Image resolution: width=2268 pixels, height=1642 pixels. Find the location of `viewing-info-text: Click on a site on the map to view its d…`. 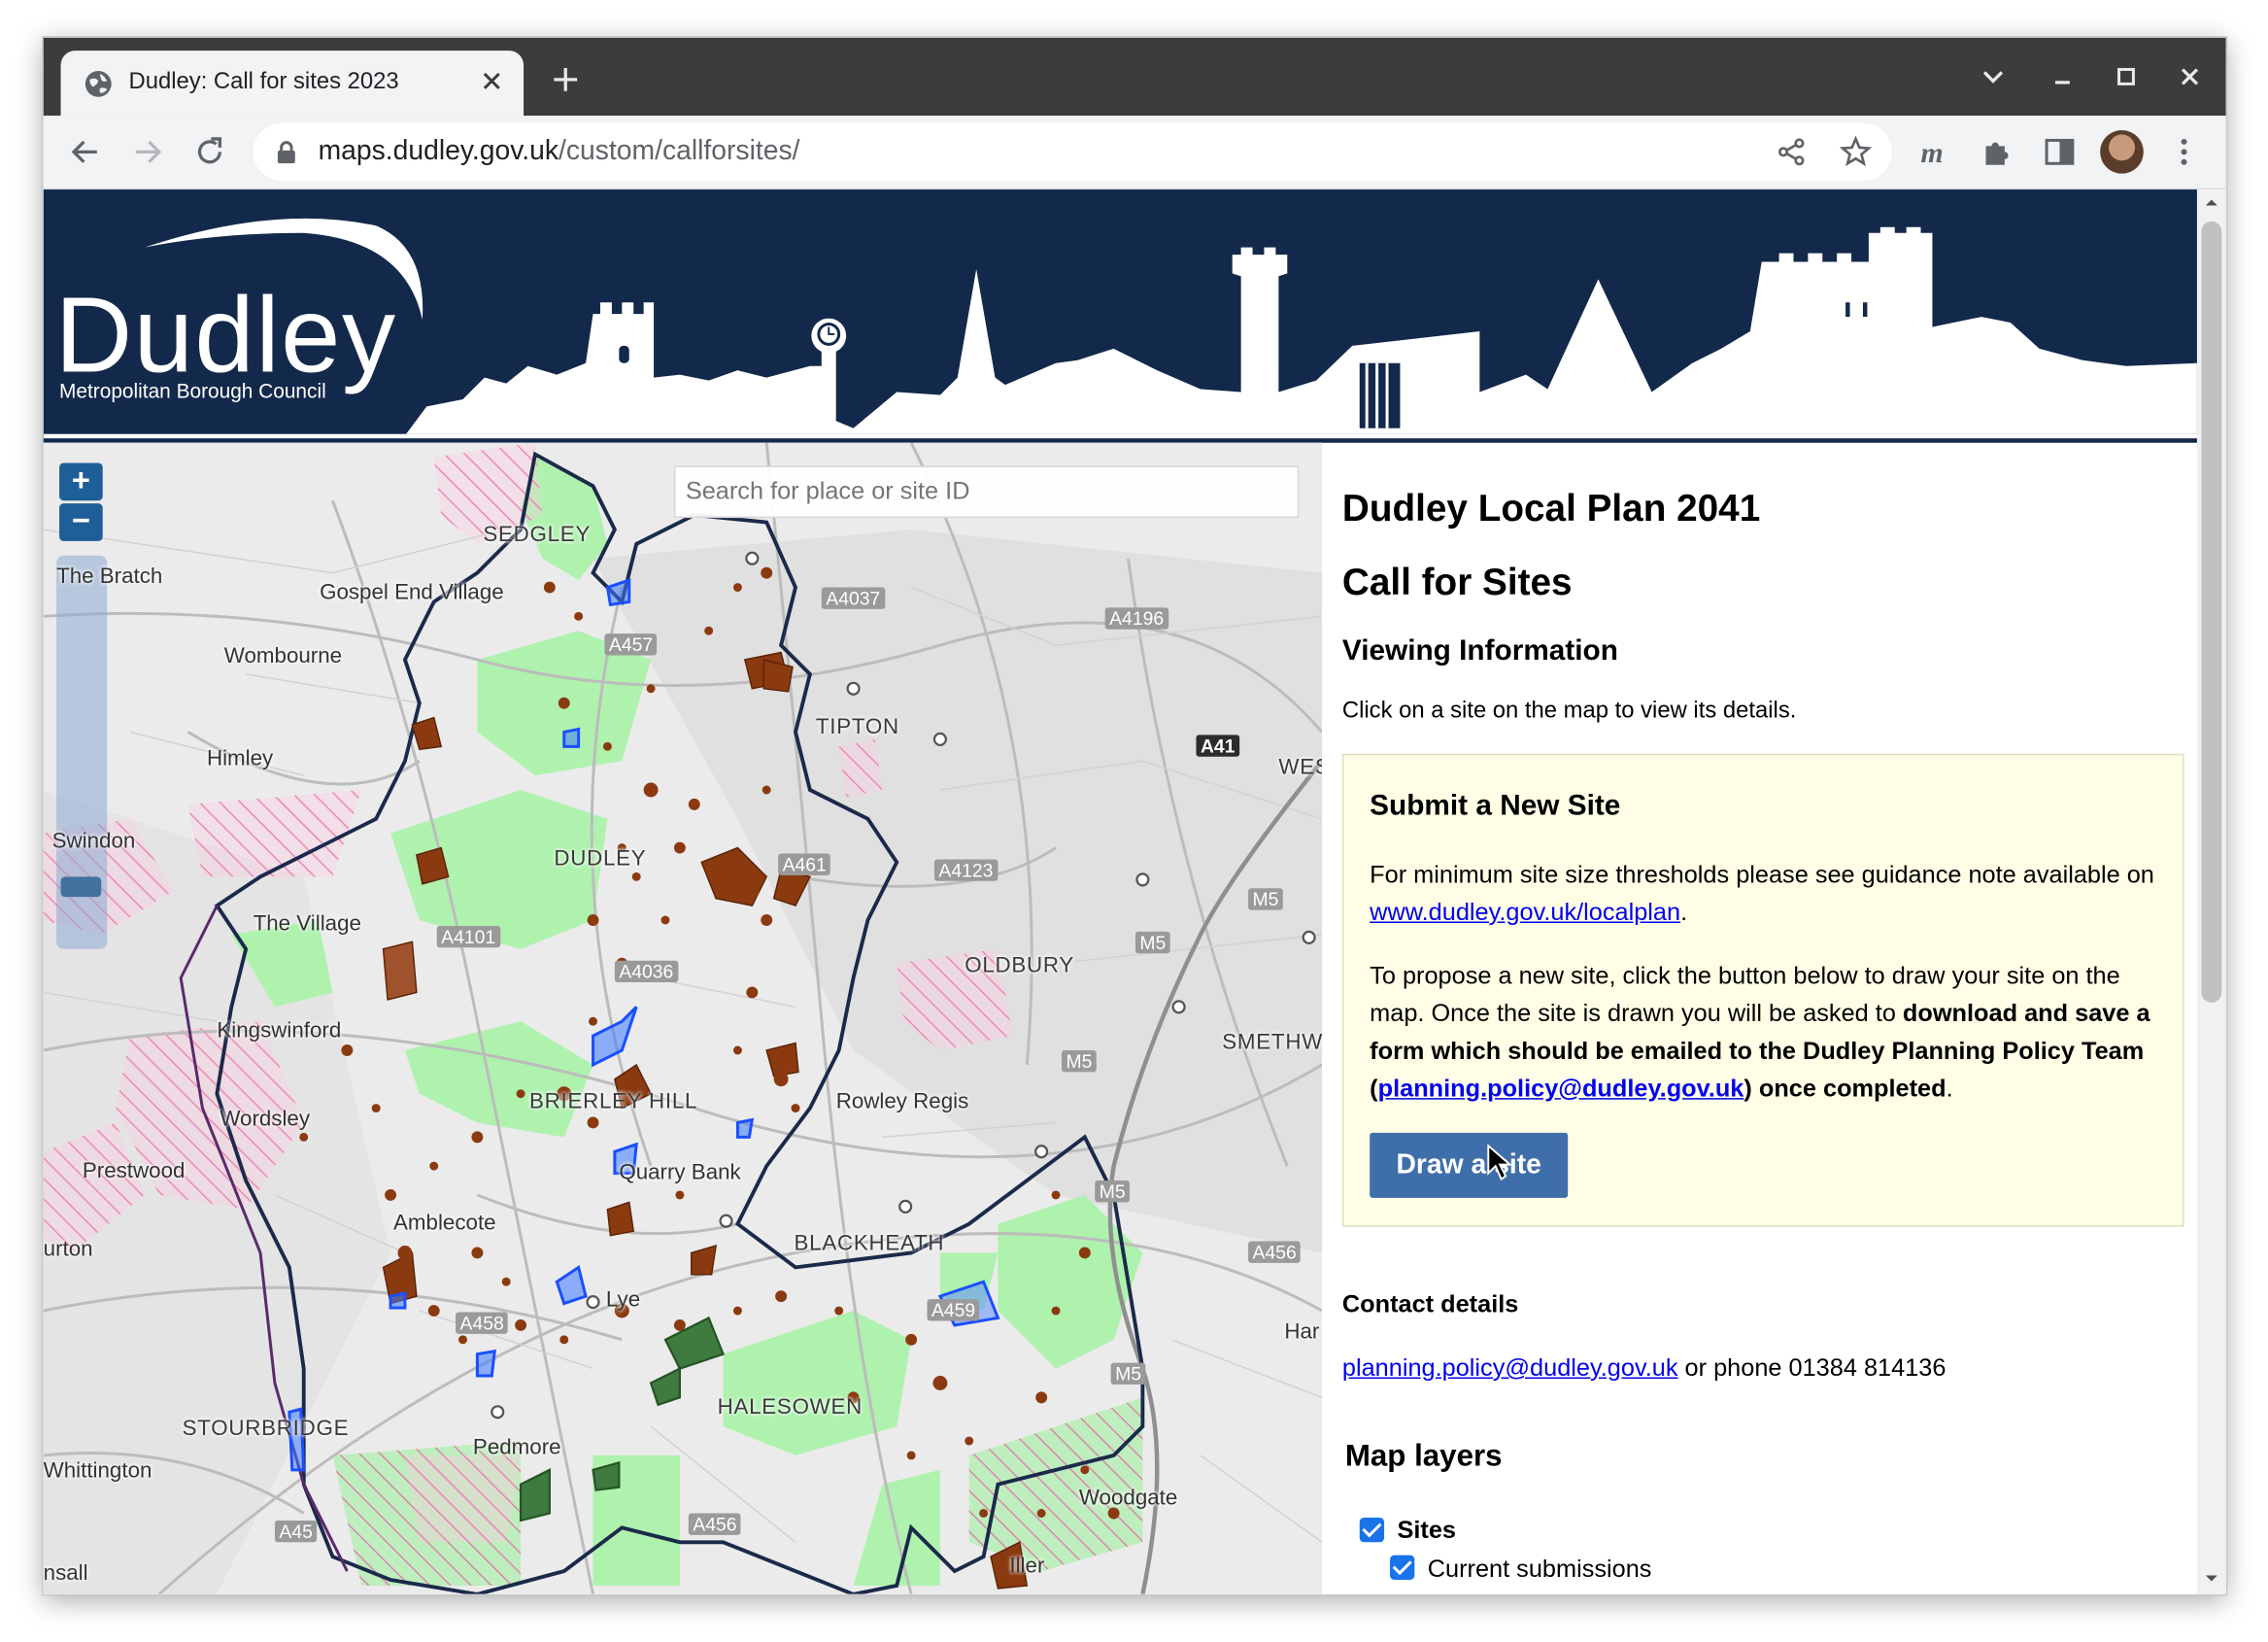

viewing-info-text: Click on a site on the map to view its d… is located at coordinates (1569, 712).